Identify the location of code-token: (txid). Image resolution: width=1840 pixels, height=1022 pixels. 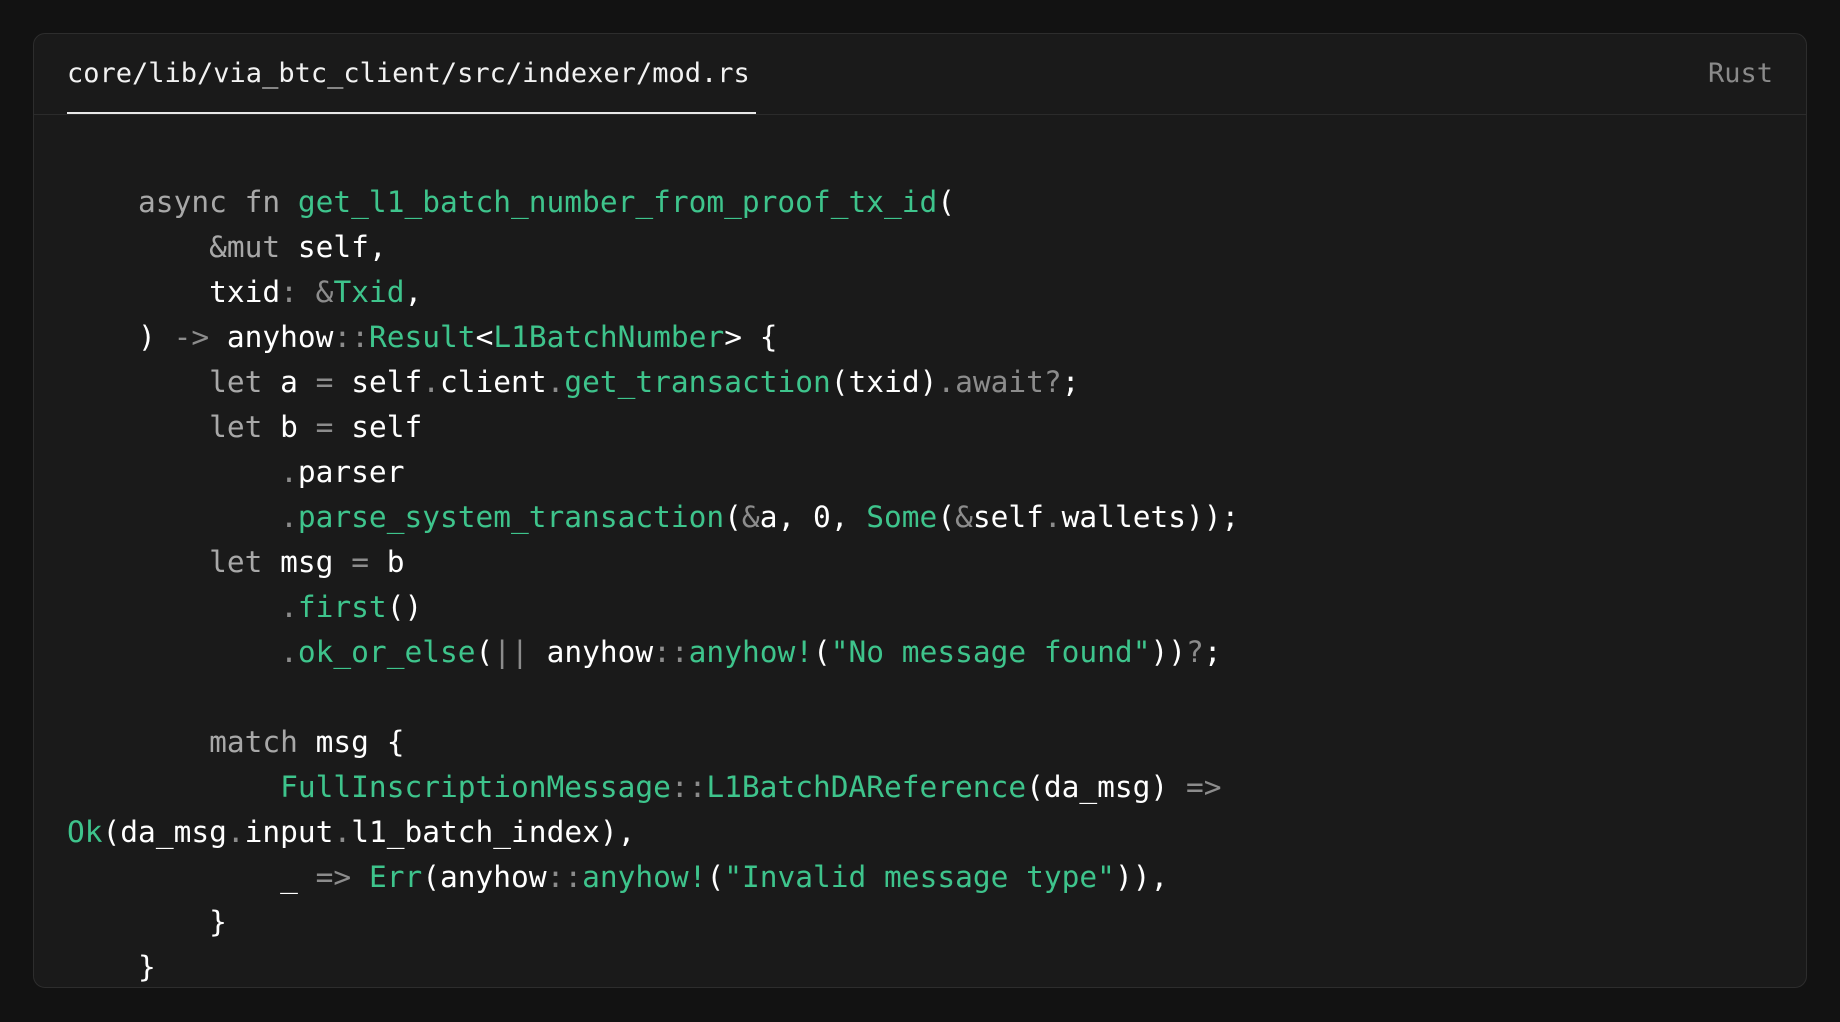
(884, 382).